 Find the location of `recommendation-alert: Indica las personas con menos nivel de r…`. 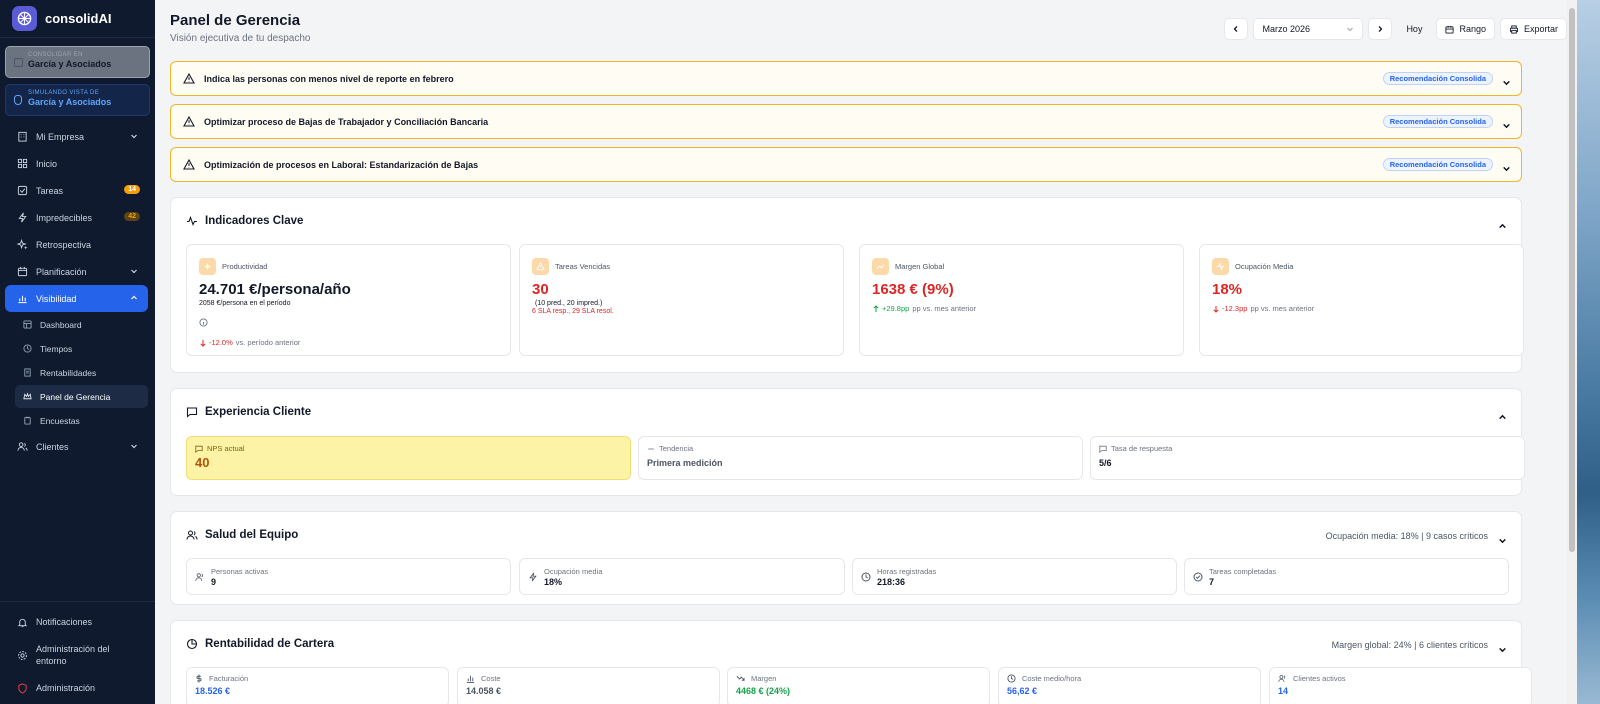

recommendation-alert: Indica las personas con menos nivel de r… is located at coordinates (846, 78).